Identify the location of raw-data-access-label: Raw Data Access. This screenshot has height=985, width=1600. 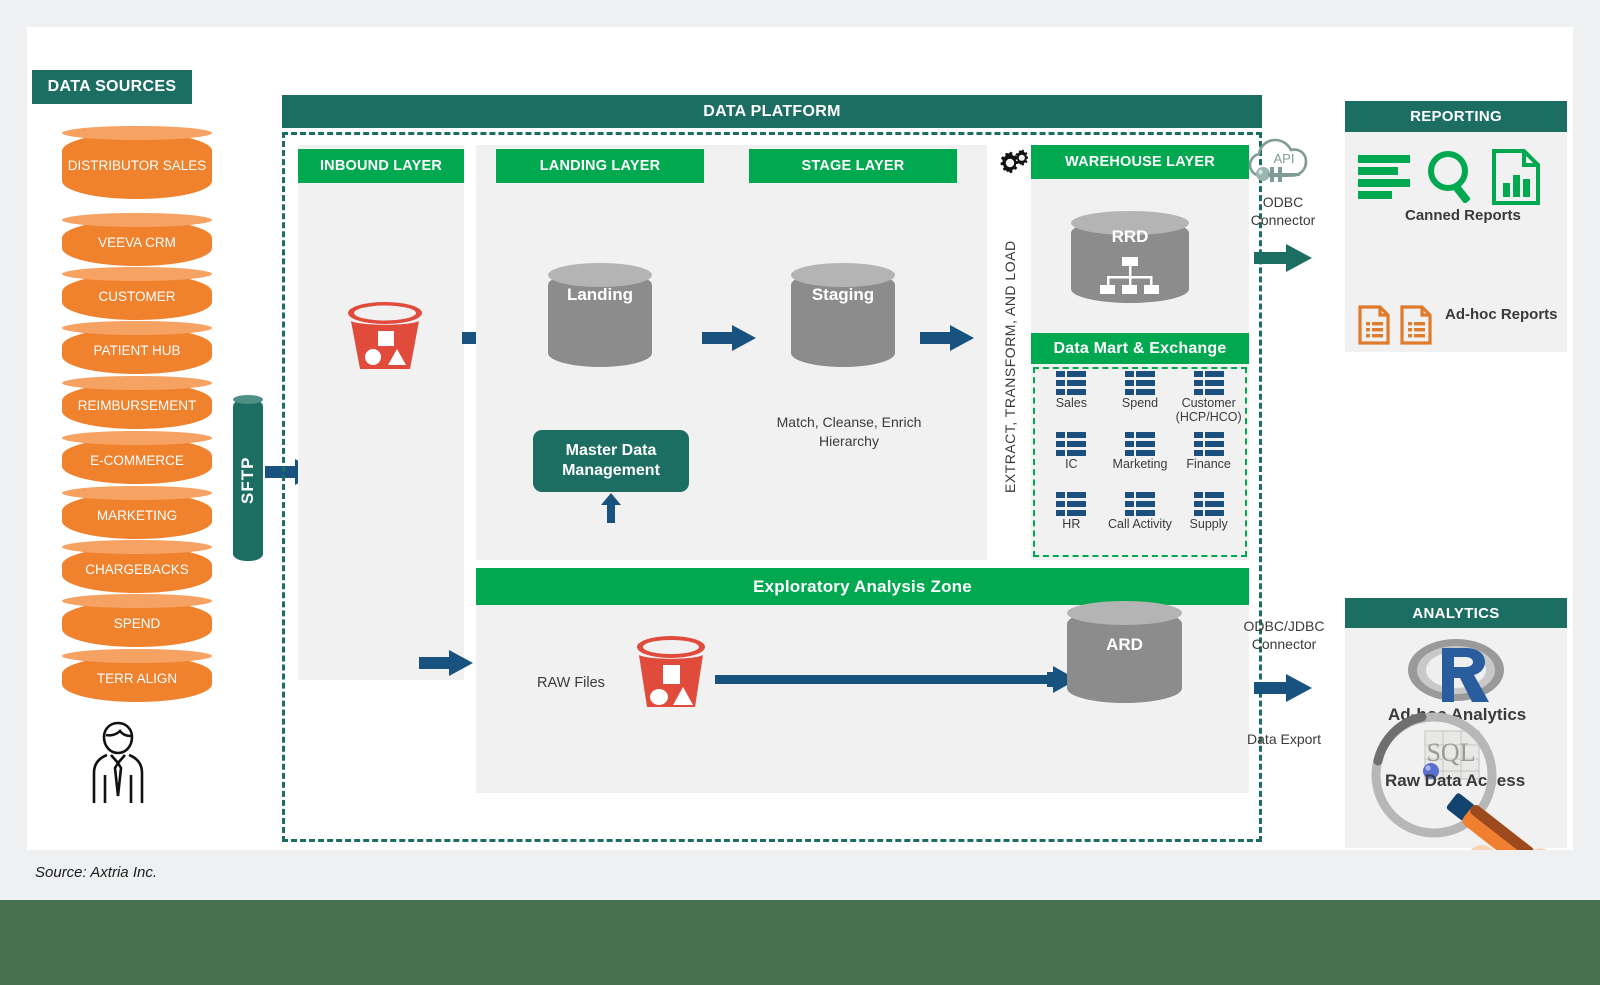
(1455, 780).